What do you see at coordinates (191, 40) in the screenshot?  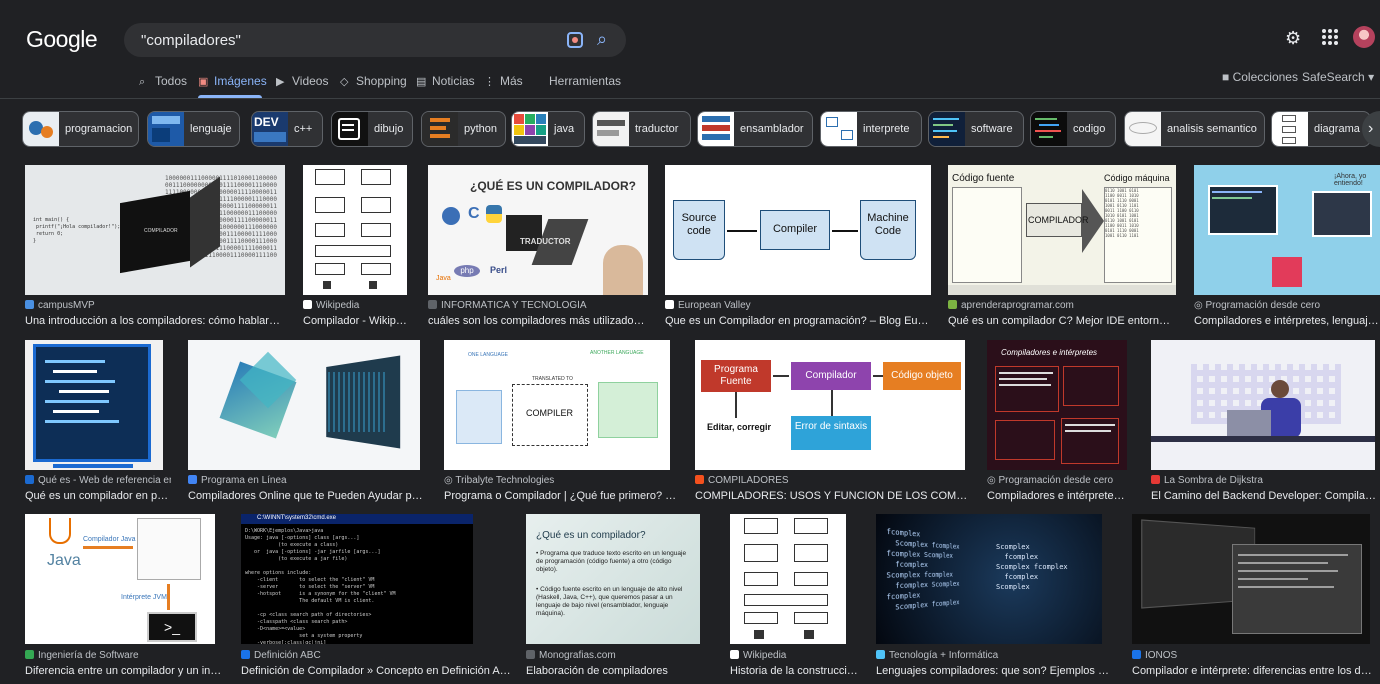 I see `search-input: "compiladores"` at bounding box center [191, 40].